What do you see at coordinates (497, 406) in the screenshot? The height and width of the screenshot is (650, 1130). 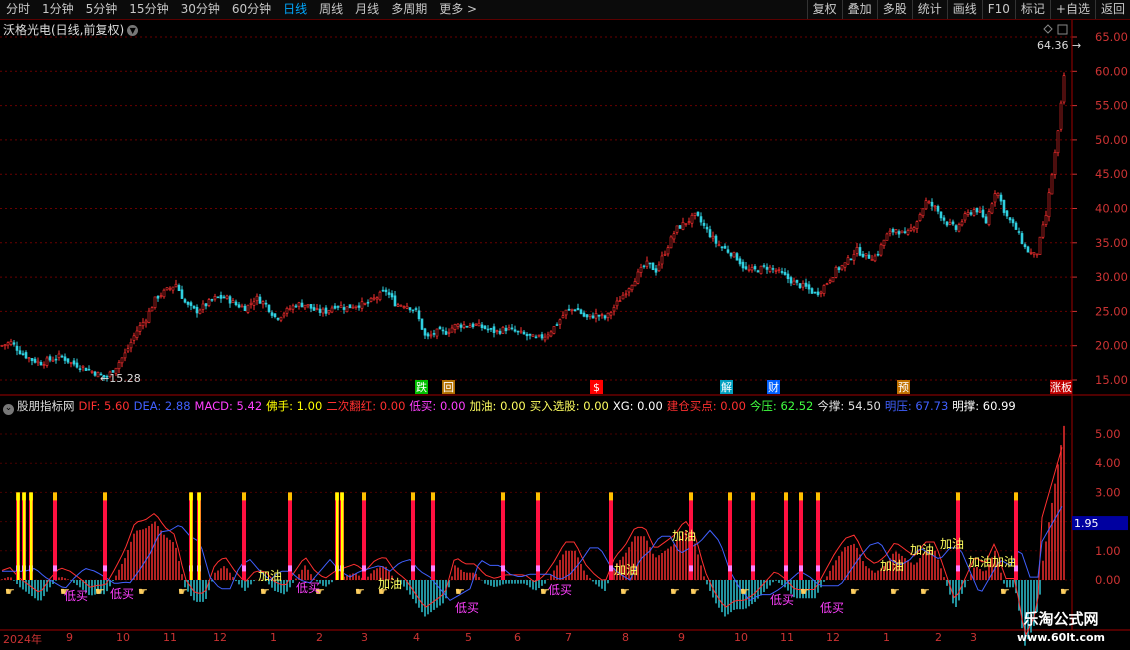 I see `indicator-field-6: 加油: 0.00` at bounding box center [497, 406].